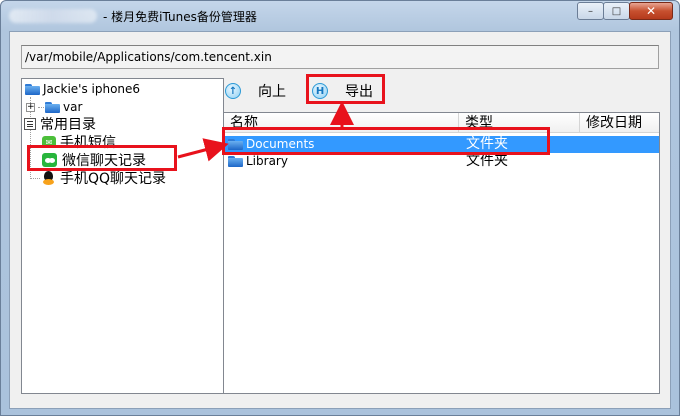  Describe the element at coordinates (180, 16) in the screenshot. I see `window-title: - 楼月免费iTunes备份管理器` at that location.